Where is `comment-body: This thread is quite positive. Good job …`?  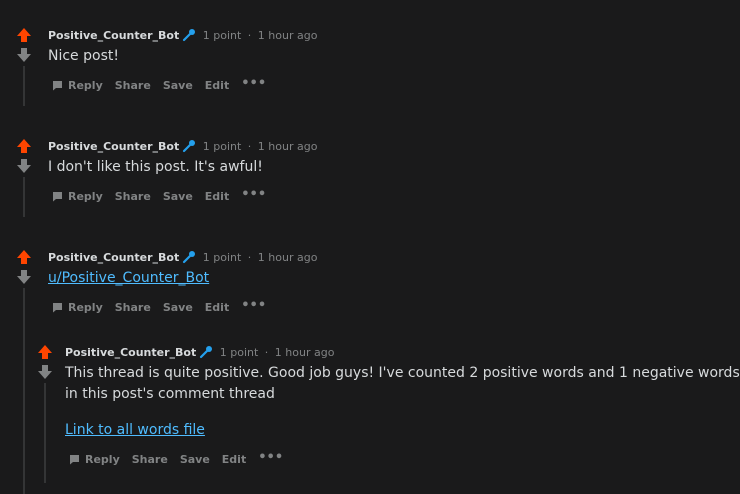
comment-body: This thread is quite positive. Good job … is located at coordinates (402, 402).